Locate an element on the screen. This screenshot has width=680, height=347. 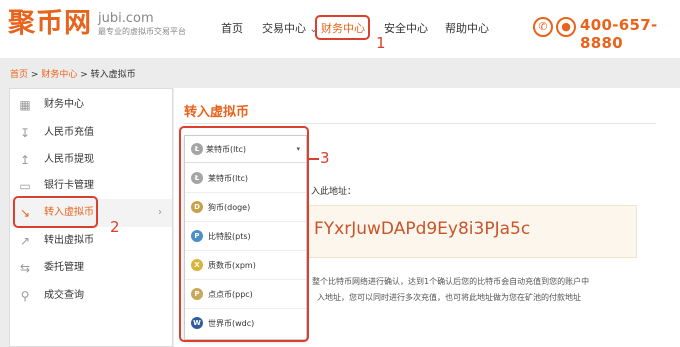
nav-trade: 交易中心 ⌄ is located at coordinates (290, 29).